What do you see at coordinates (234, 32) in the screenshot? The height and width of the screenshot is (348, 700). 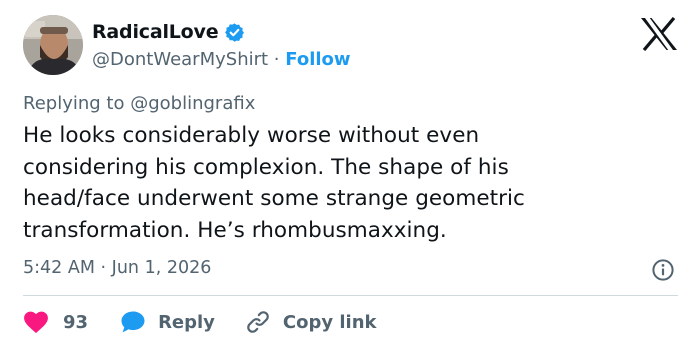 I see `verified-badge-icon` at bounding box center [234, 32].